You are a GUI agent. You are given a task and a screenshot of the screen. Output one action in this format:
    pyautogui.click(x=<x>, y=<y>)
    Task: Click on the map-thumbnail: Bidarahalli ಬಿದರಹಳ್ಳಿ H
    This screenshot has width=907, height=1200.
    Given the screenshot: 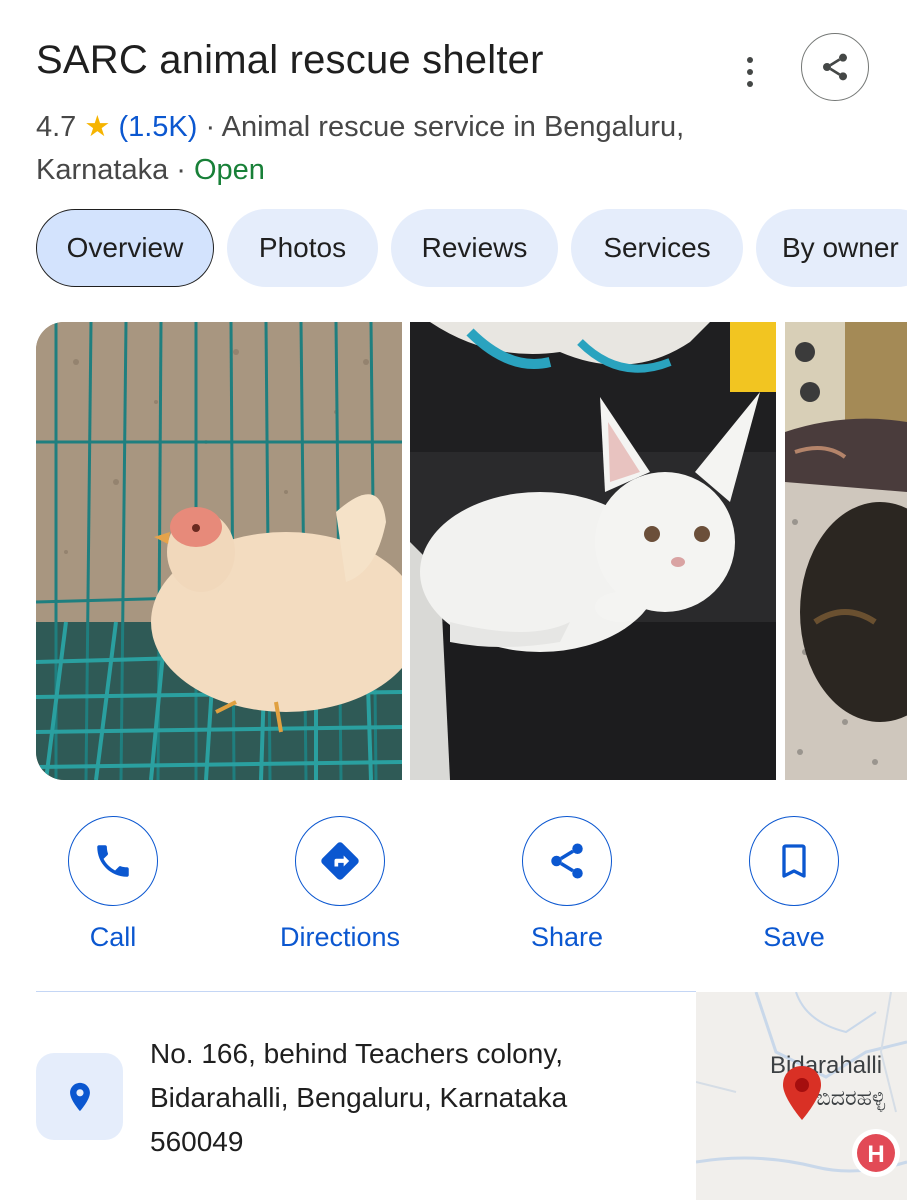 What is the action you would take?
    pyautogui.click(x=801, y=1096)
    